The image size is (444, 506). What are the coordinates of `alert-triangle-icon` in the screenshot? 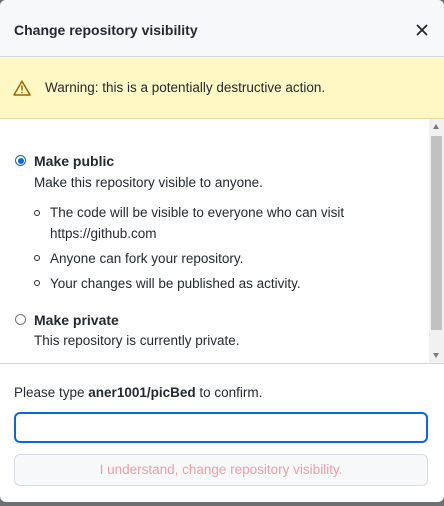 It's located at (22, 88).